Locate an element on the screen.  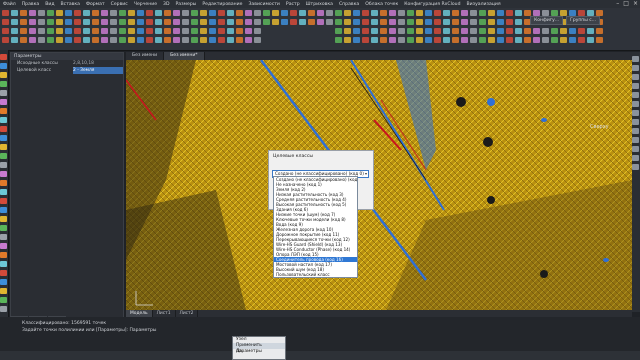
menu-item: Штриховка is located at coordinates (319, 4).